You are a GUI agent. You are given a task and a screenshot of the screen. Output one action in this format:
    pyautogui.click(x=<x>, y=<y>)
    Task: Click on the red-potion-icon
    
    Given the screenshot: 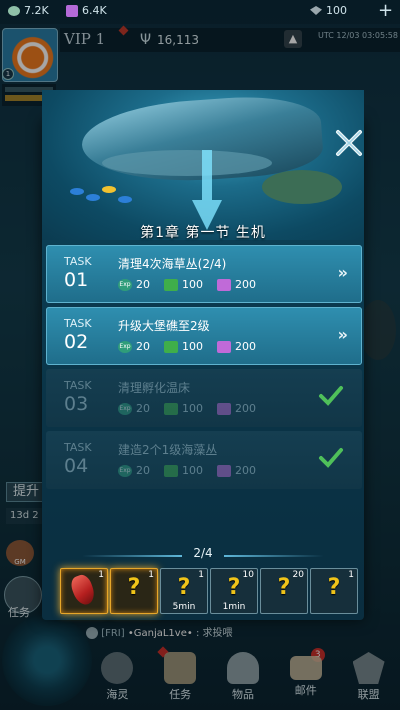 What is the action you would take?
    pyautogui.click(x=83, y=590)
    